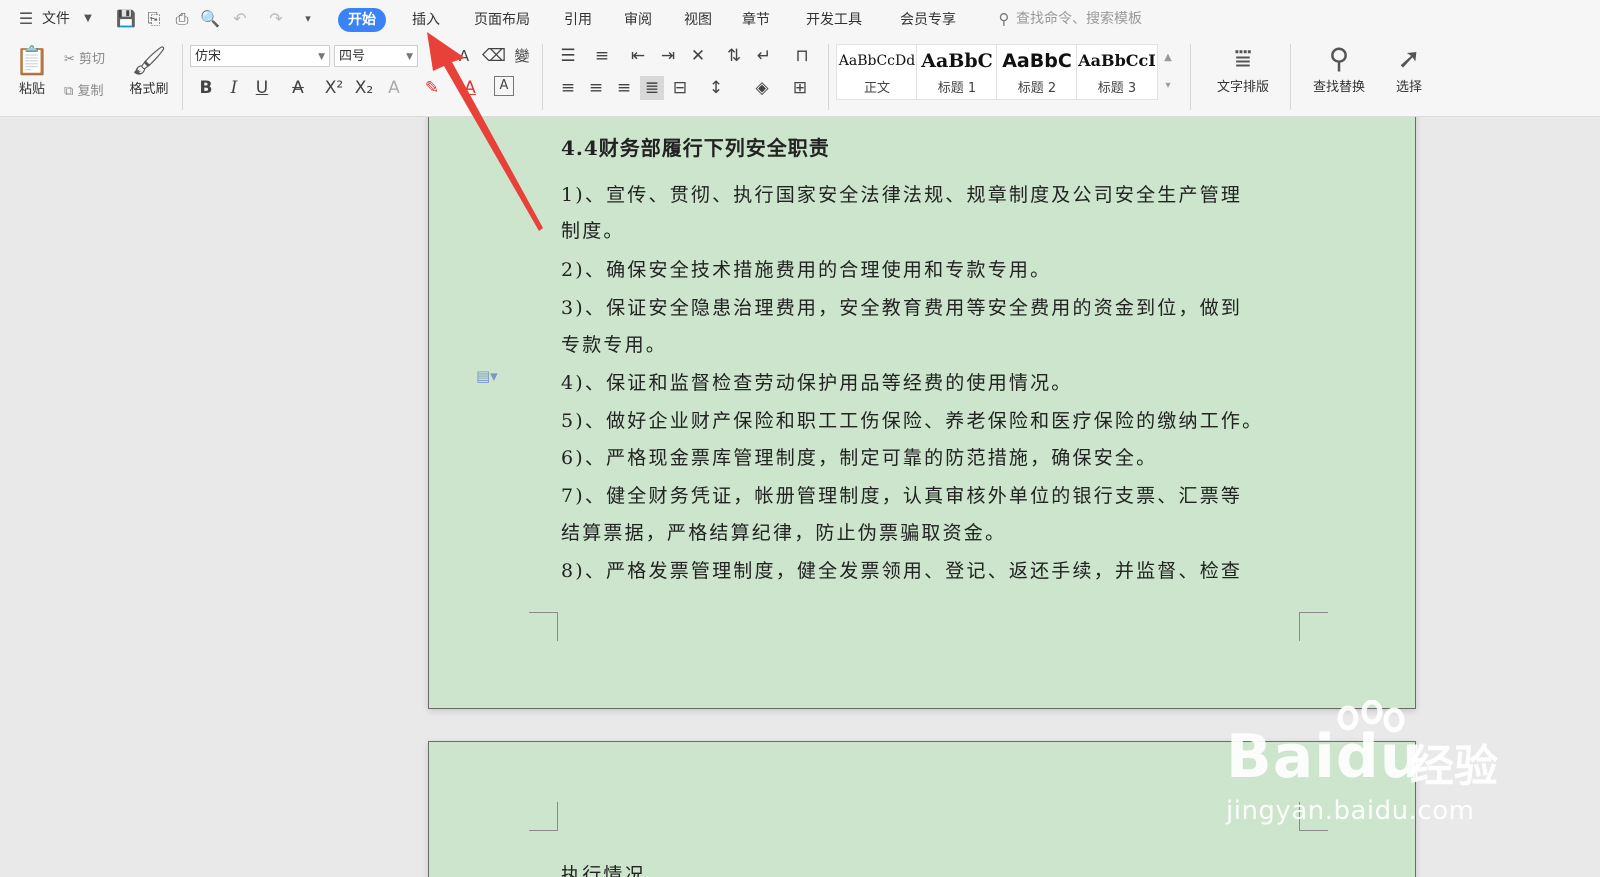 This screenshot has height=877, width=1600. What do you see at coordinates (464, 56) in the screenshot?
I see `shrink-font-icon: A` at bounding box center [464, 56].